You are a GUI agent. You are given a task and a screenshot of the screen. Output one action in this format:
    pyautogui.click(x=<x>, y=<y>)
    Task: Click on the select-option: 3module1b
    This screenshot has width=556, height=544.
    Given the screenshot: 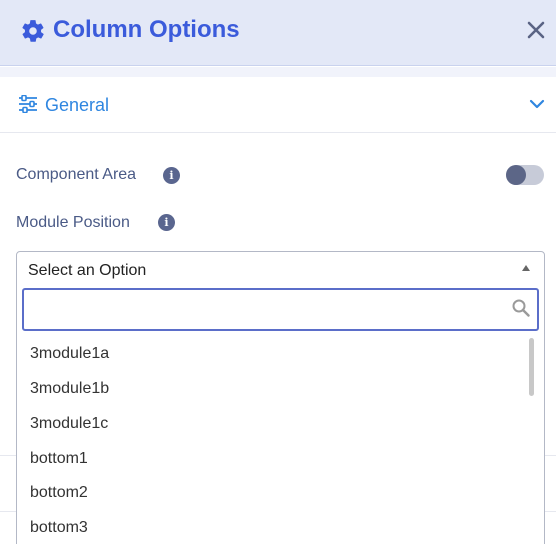 What is the action you would take?
    pyautogui.click(x=69, y=389)
    